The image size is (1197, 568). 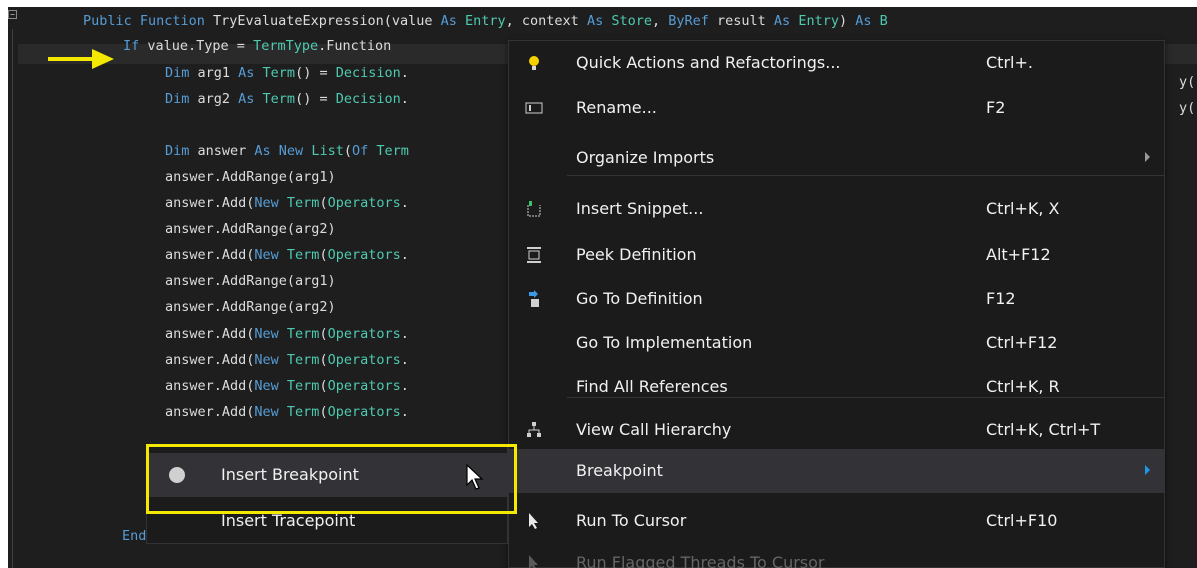 What do you see at coordinates (836, 430) in the screenshot?
I see `menu-item-view-call-hierarchy: View Call Hierarchy Ctrl+K, Ctrl+T` at bounding box center [836, 430].